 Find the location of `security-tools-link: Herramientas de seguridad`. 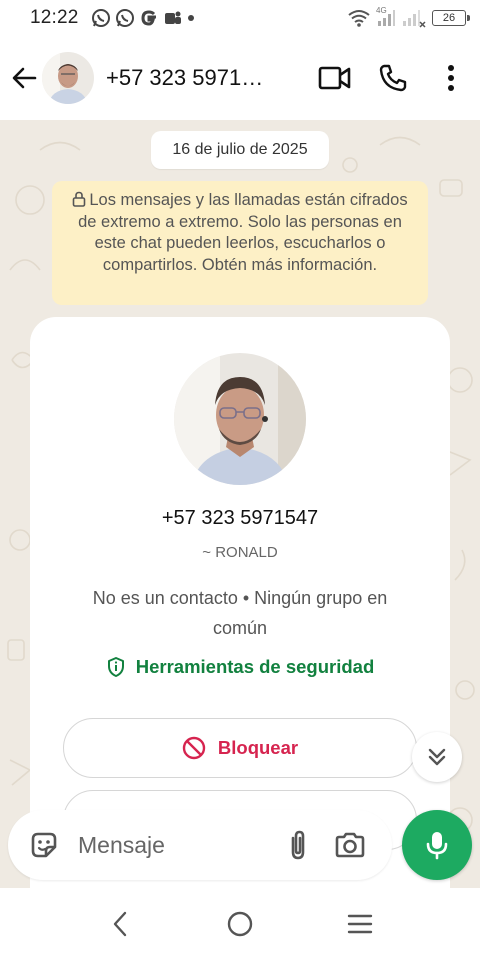

security-tools-link: Herramientas de seguridad is located at coordinates (240, 667).